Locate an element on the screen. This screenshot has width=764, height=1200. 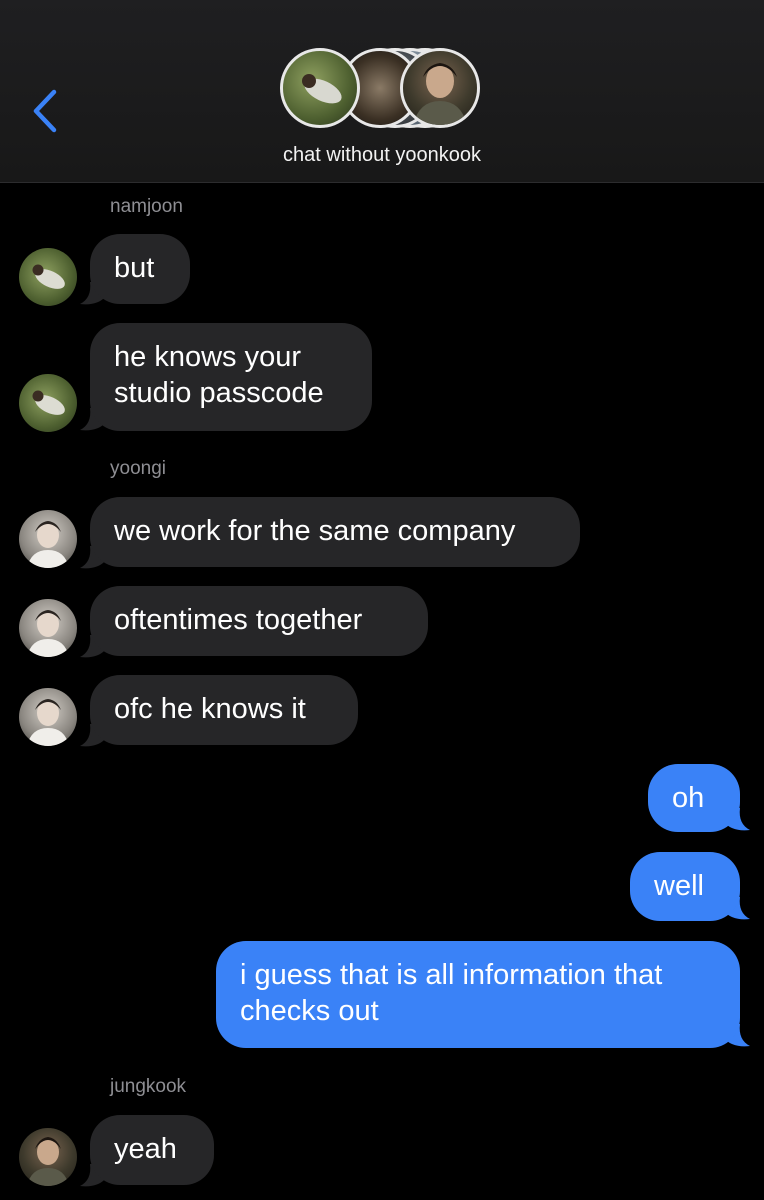
message-text: yeah is located at coordinates (145, 1149).